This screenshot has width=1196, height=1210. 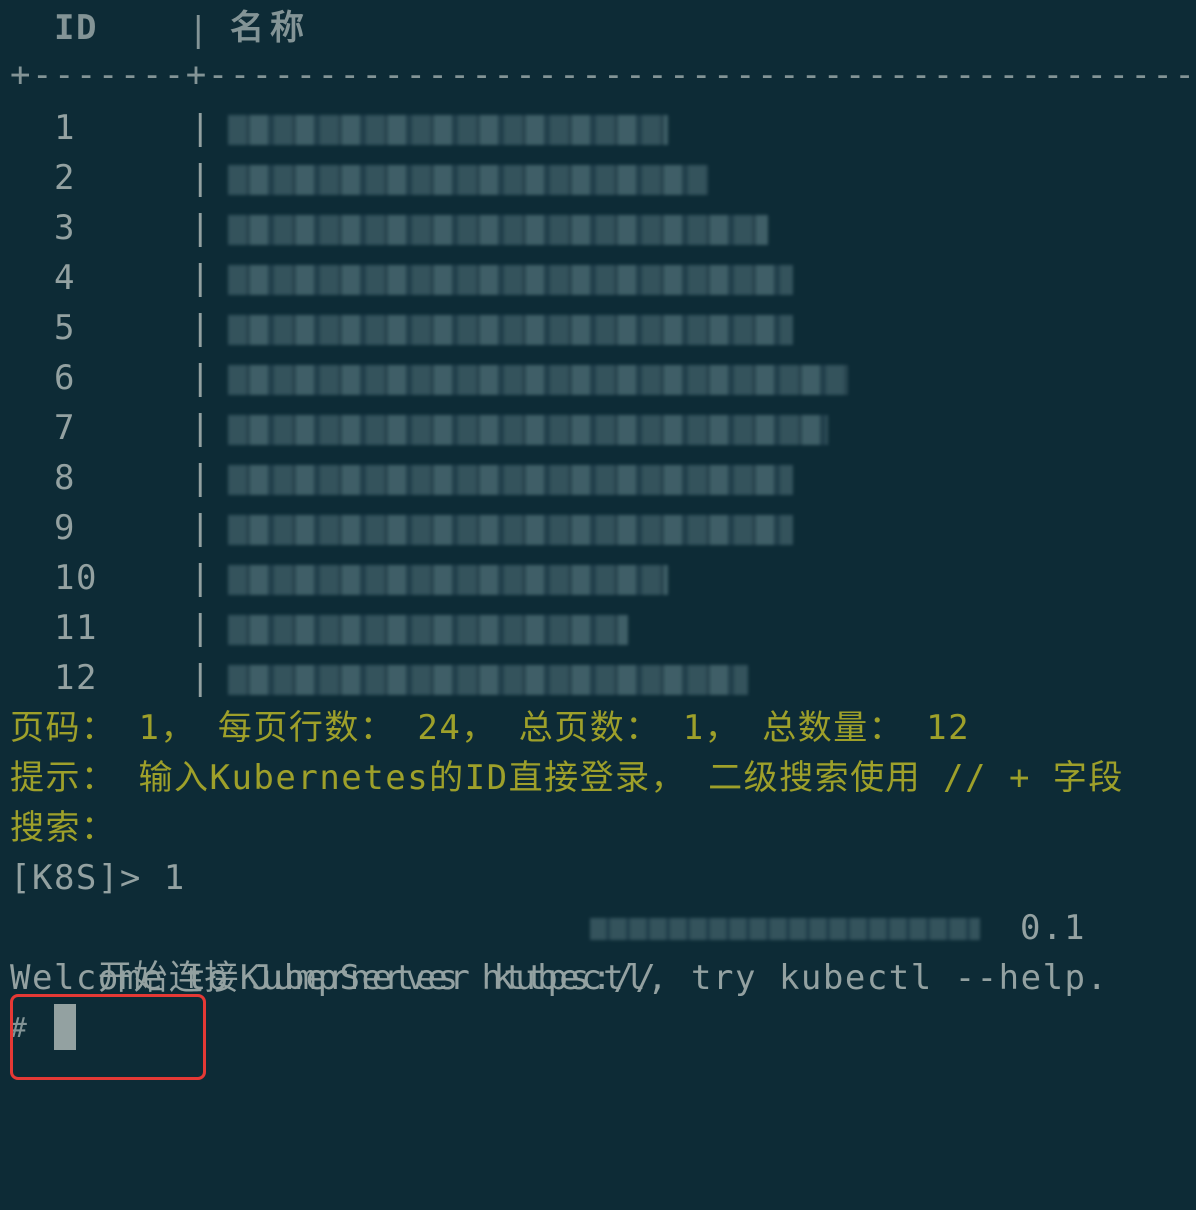 I want to click on table-row-id: 8, so click(x=65, y=478).